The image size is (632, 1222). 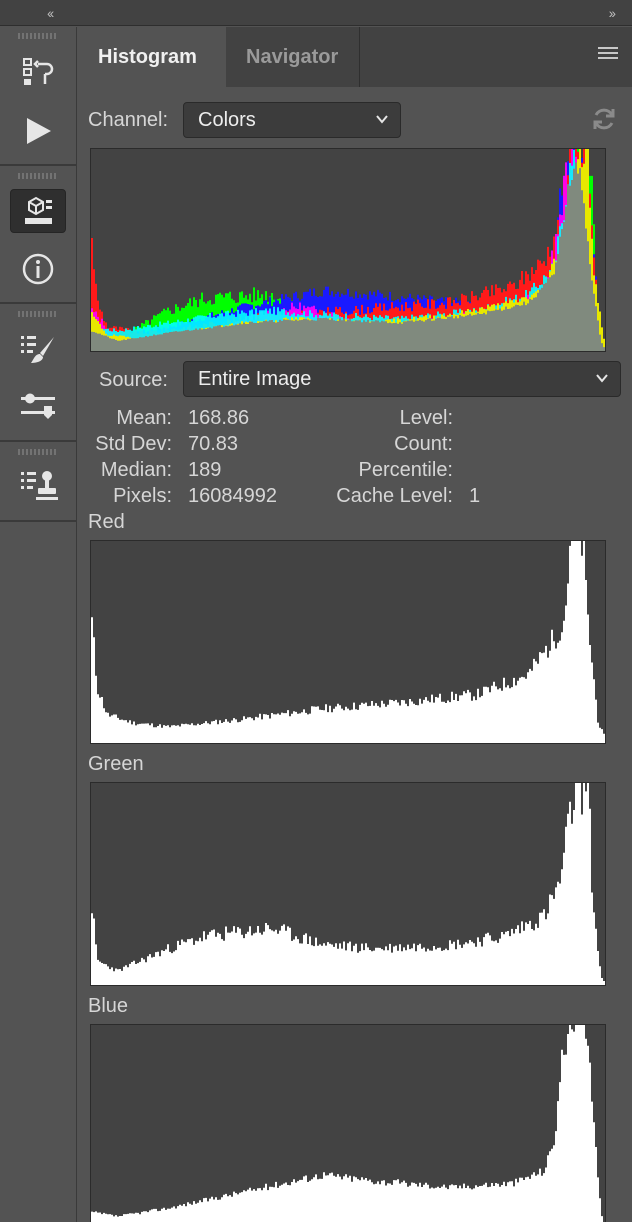 What do you see at coordinates (608, 55) in the screenshot?
I see `panel-menu-icon` at bounding box center [608, 55].